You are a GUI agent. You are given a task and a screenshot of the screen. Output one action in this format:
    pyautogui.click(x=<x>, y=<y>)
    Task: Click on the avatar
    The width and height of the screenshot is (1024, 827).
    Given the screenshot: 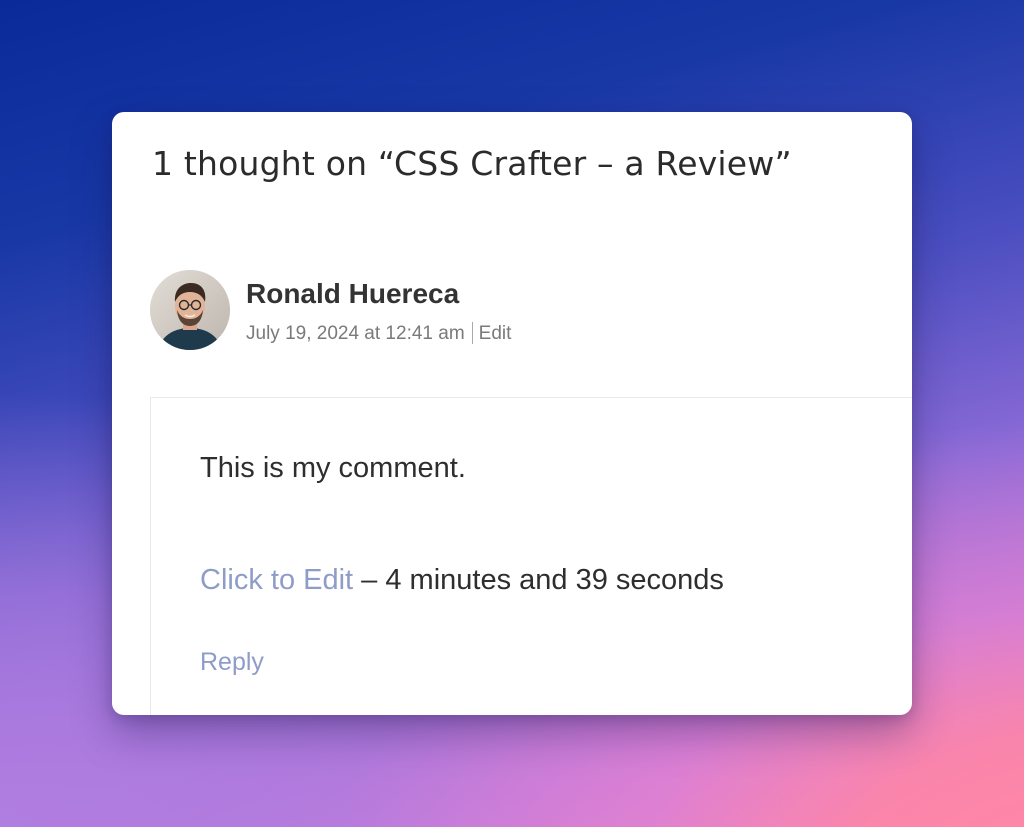 What is the action you would take?
    pyautogui.click(x=190, y=310)
    